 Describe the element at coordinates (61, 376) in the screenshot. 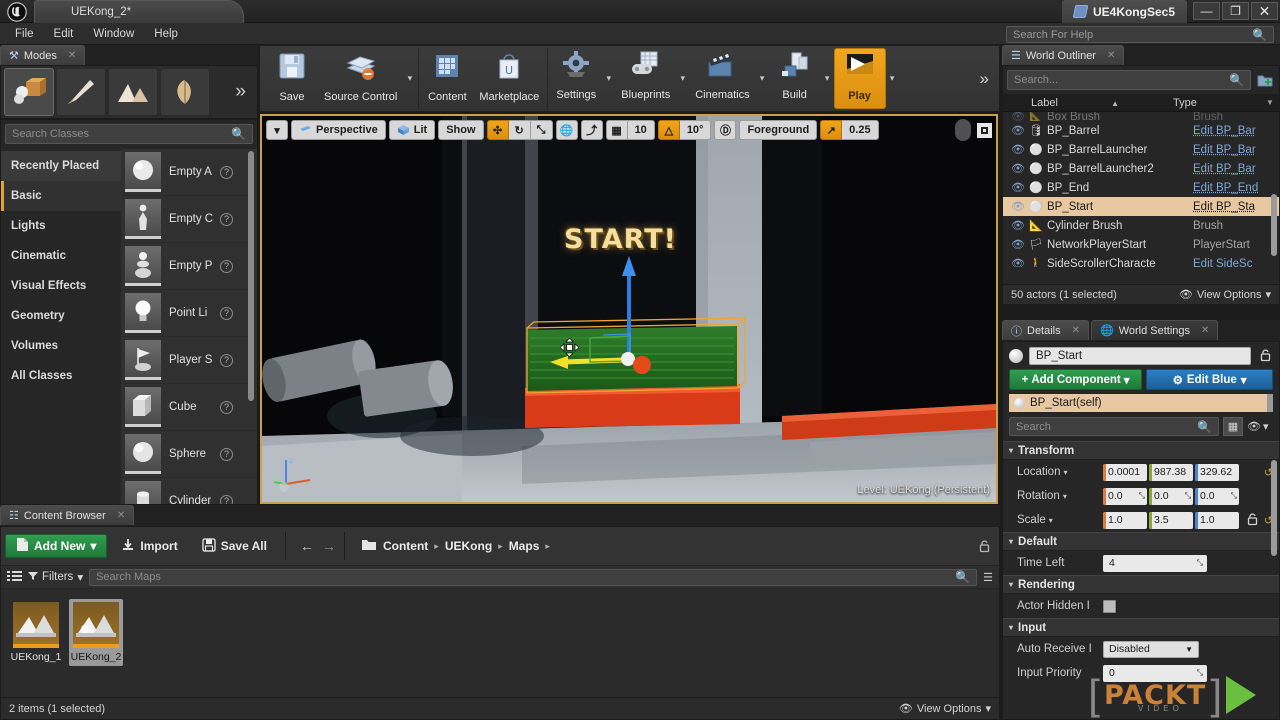

I see `category-all-classes: All Classes` at that location.